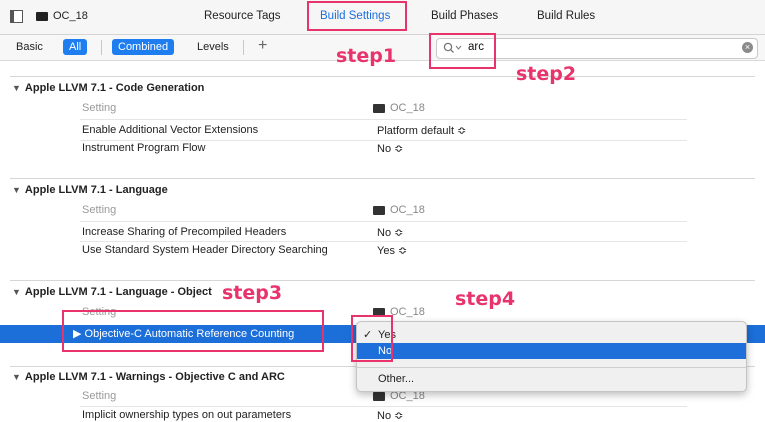  What do you see at coordinates (566, 16) in the screenshot?
I see `tab-build-rules: Build Rules` at bounding box center [566, 16].